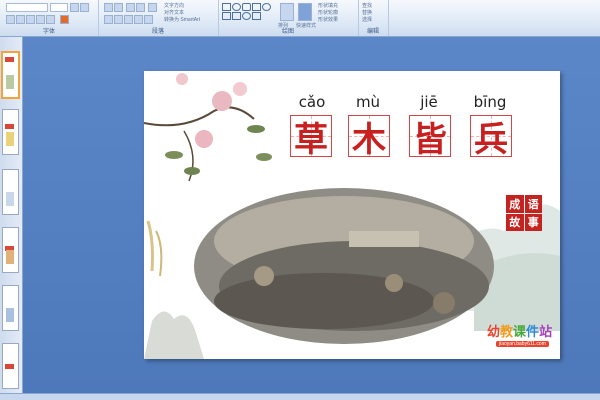 The height and width of the screenshot is (400, 600). Describe the element at coordinates (533, 204) in the screenshot. I see `seal-char: 语` at that location.